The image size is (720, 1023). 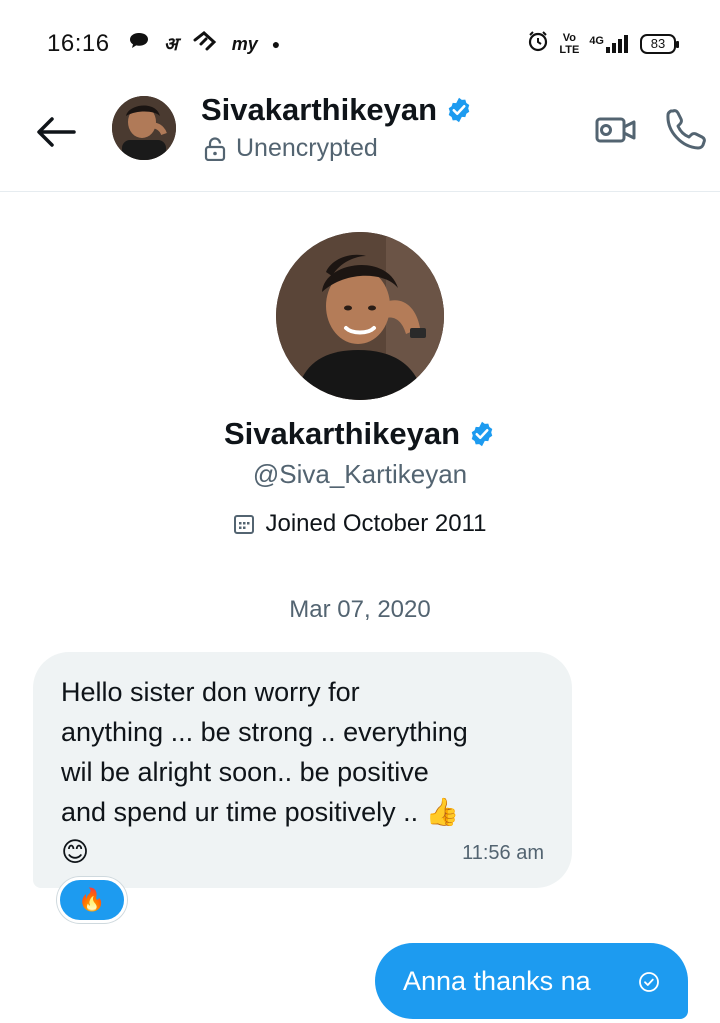 What do you see at coordinates (503, 853) in the screenshot?
I see `message-timestamp: 11:56 am` at bounding box center [503, 853].